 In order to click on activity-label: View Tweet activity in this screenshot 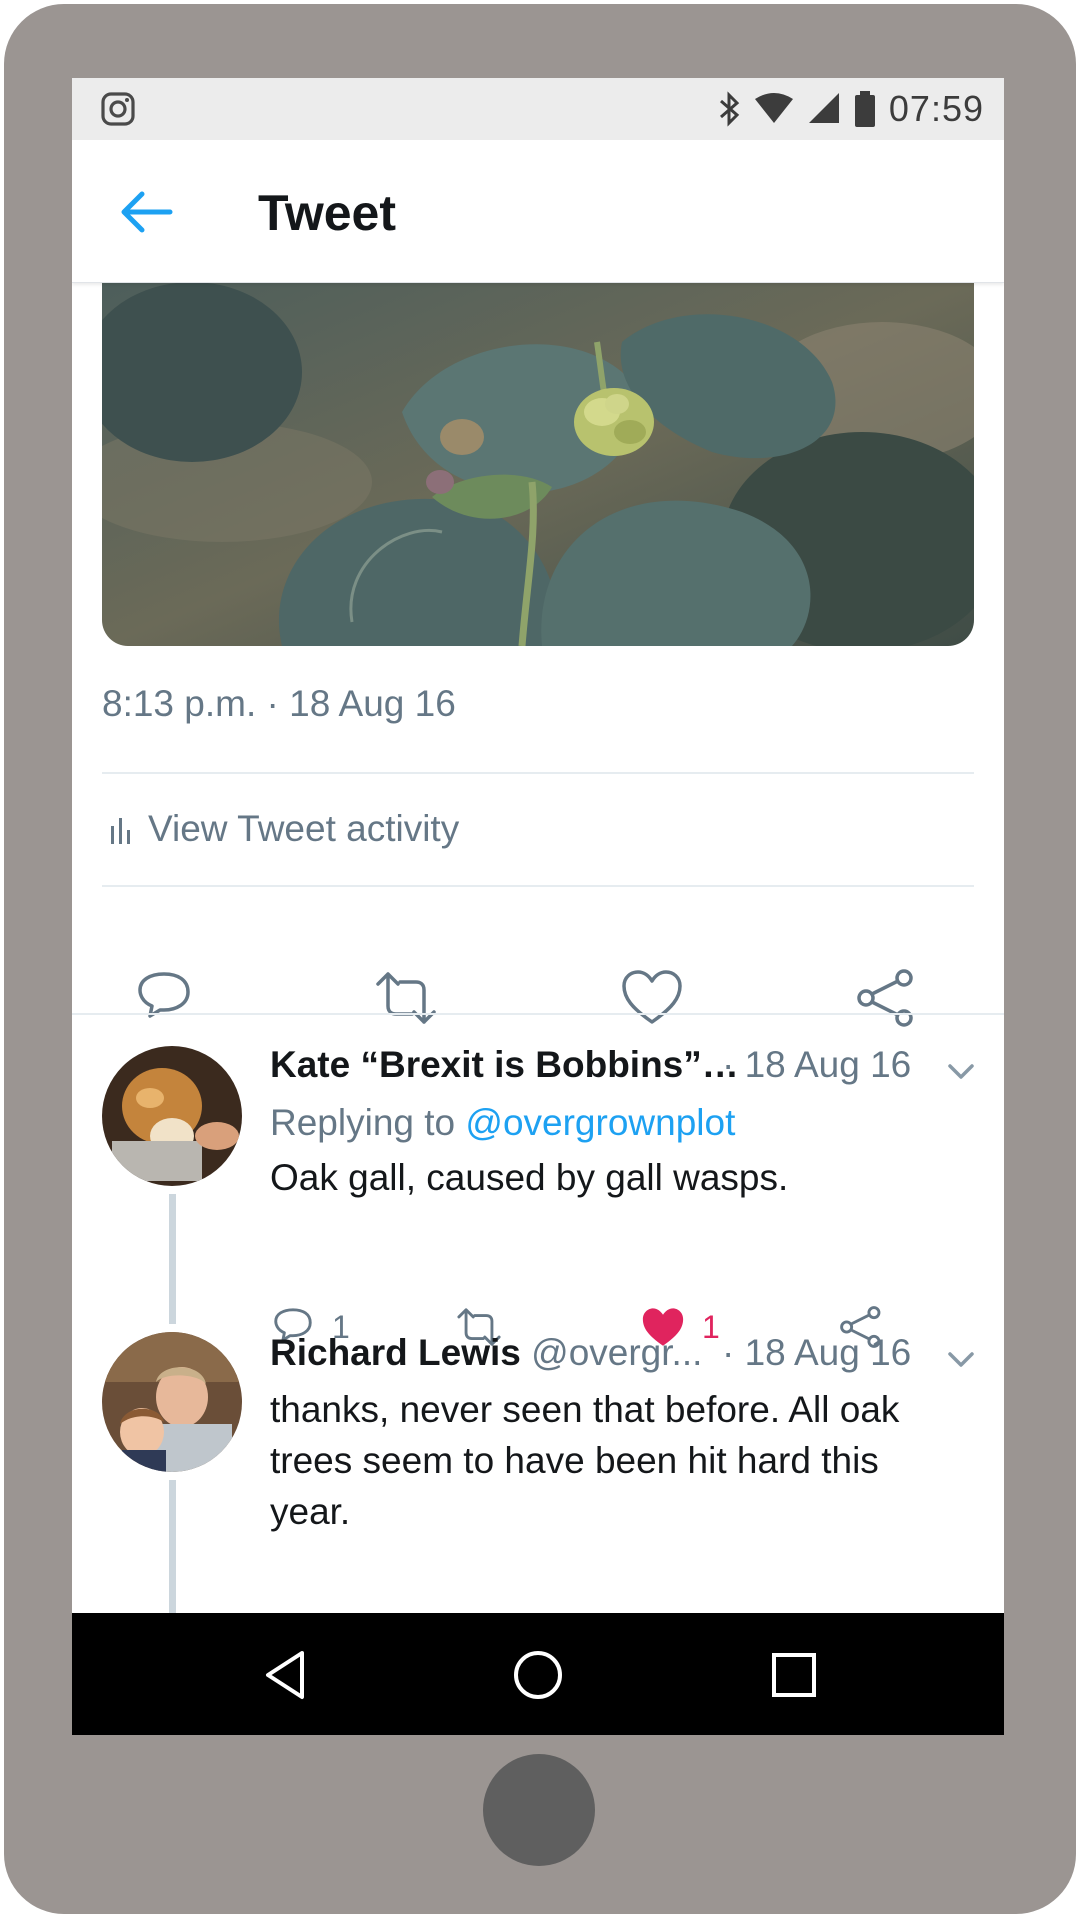, I will do `click(304, 828)`.